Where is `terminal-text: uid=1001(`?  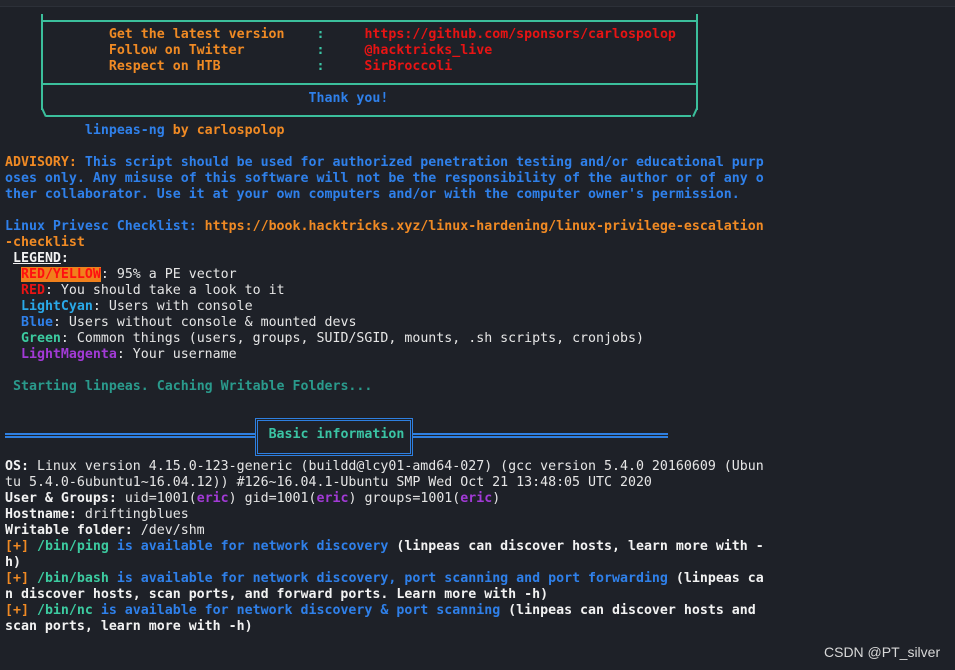 terminal-text: uid=1001( is located at coordinates (160, 498).